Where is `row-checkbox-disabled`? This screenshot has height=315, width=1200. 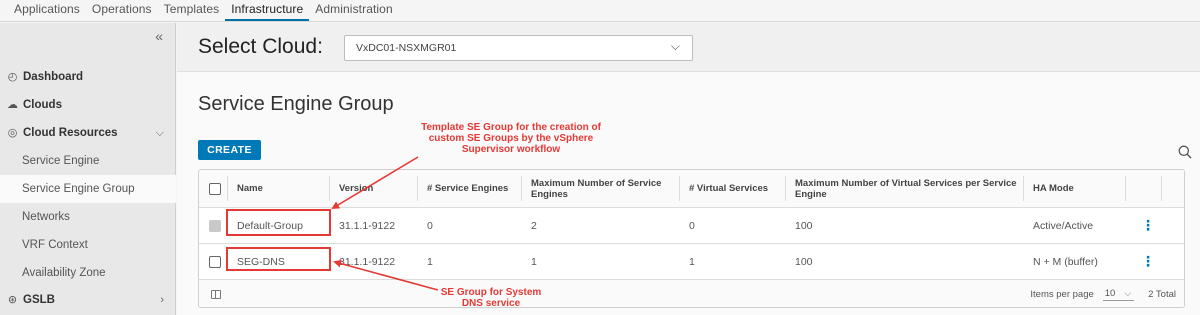
row-checkbox-disabled is located at coordinates (215, 225).